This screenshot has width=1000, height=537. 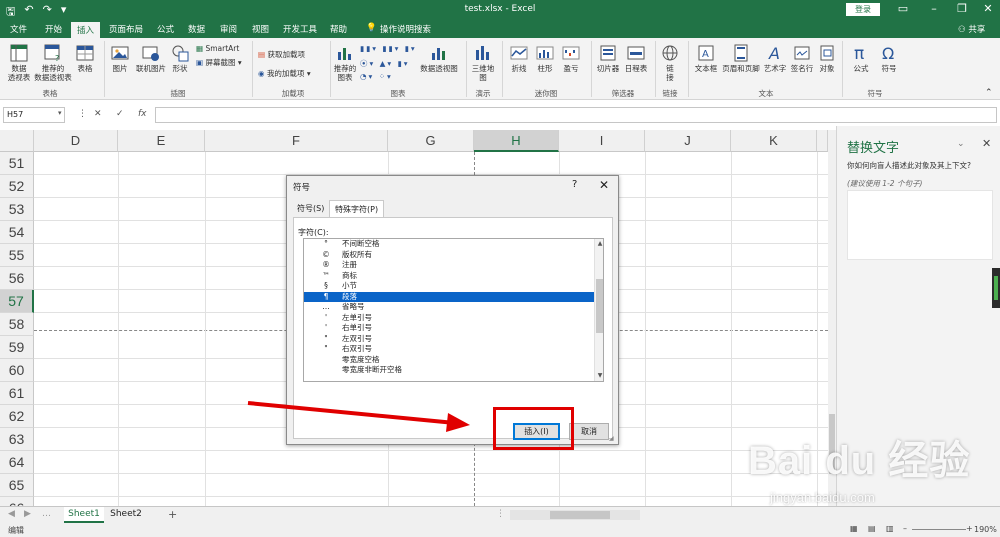 What do you see at coordinates (449, 265) in the screenshot?
I see `list-item: ® 注册` at bounding box center [449, 265].